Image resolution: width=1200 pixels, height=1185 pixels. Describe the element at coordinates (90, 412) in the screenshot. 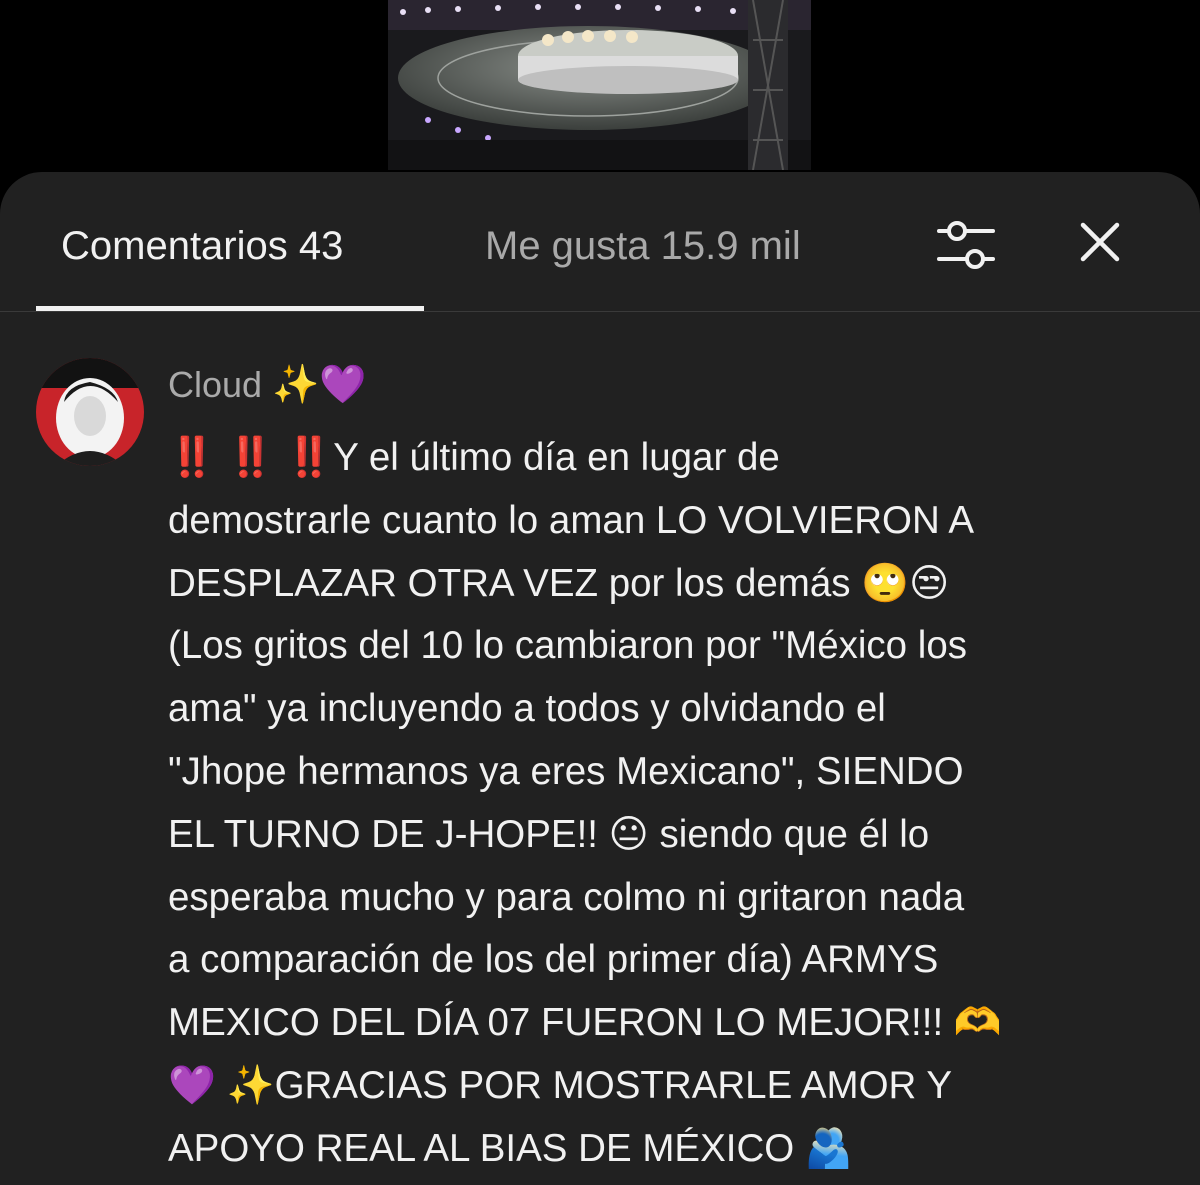

I see `avatar` at that location.